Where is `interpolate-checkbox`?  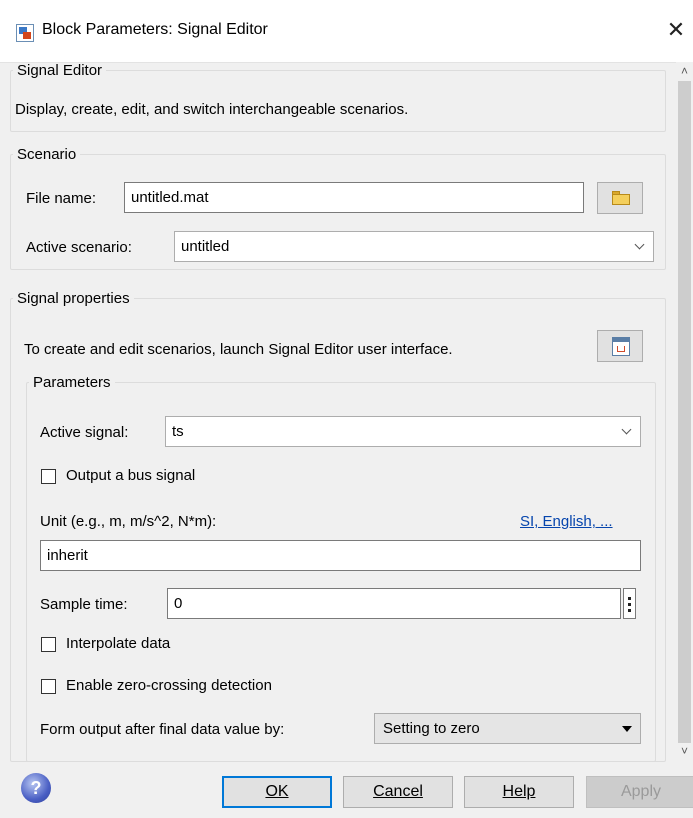 interpolate-checkbox is located at coordinates (48, 644).